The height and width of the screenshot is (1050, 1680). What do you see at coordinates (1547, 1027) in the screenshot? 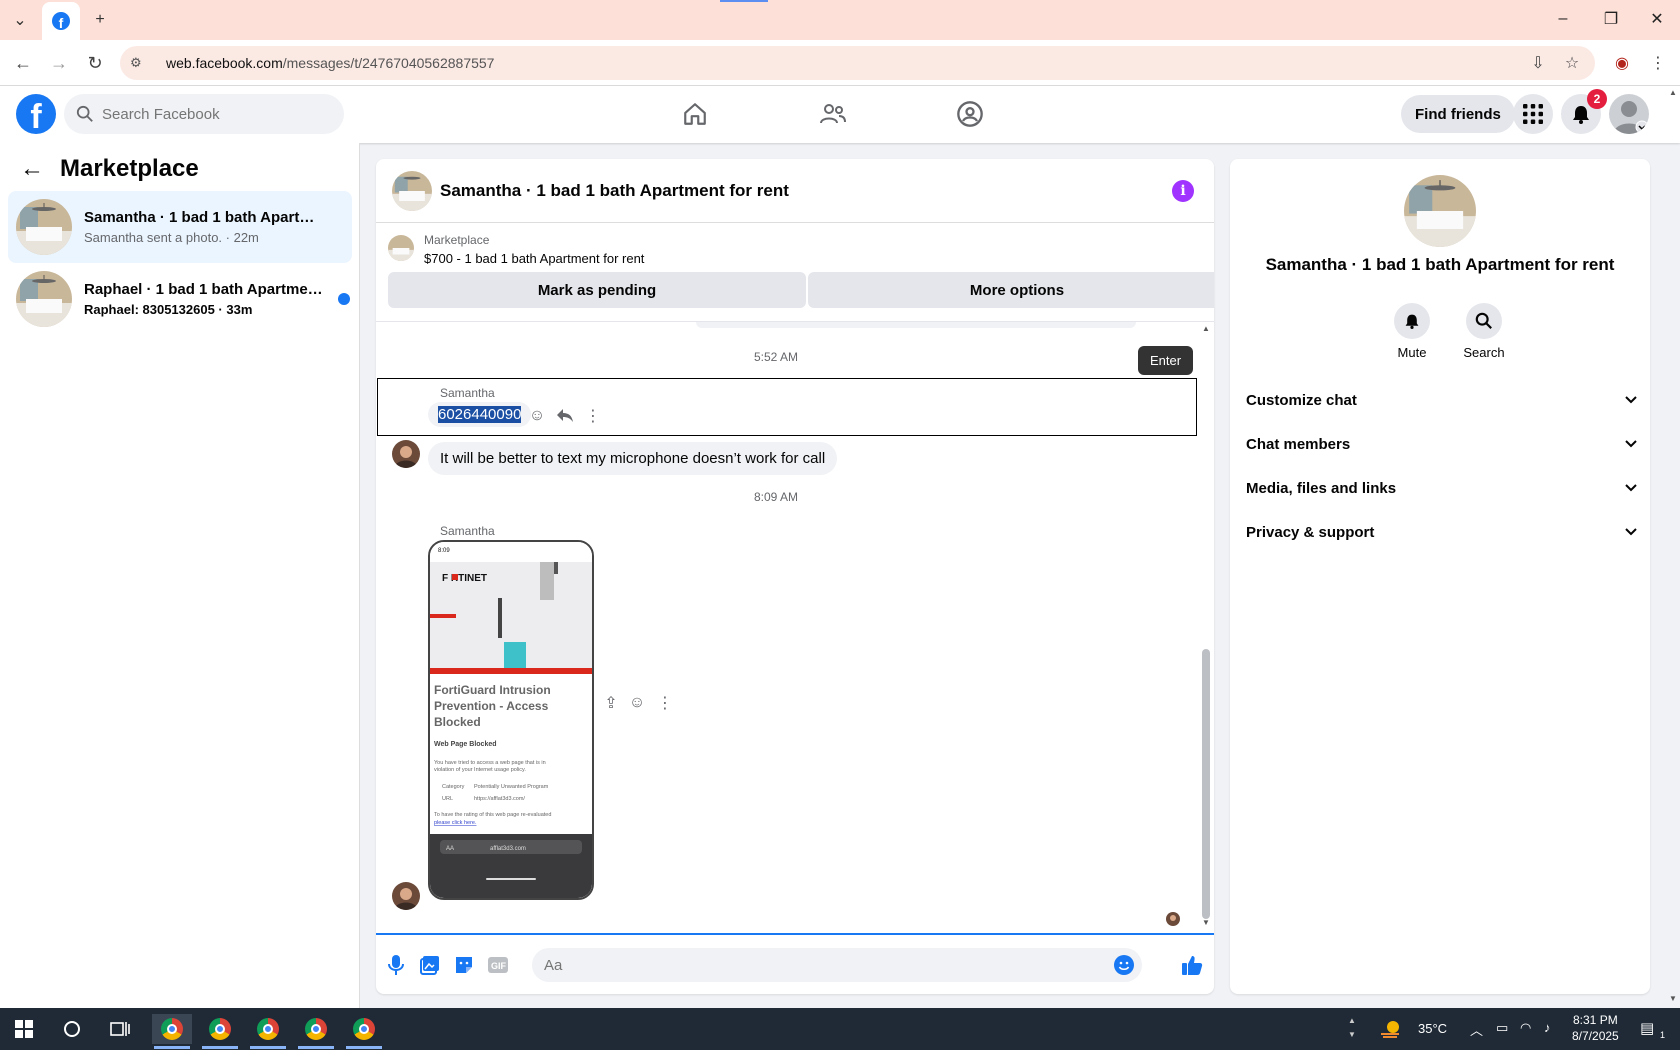
I see `volume-icon: ♪` at bounding box center [1547, 1027].